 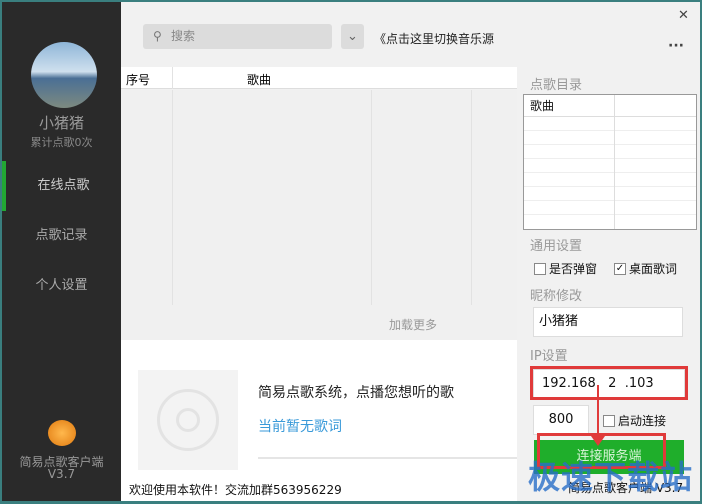 What do you see at coordinates (61, 123) in the screenshot?
I see `username: 小猪猪` at bounding box center [61, 123].